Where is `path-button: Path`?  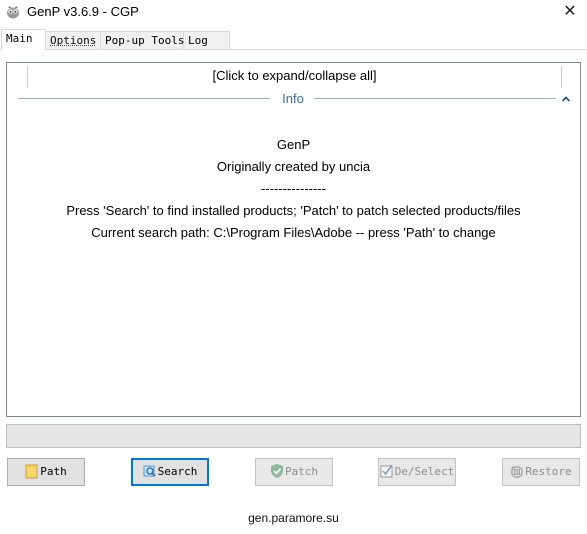 path-button: Path is located at coordinates (46, 472).